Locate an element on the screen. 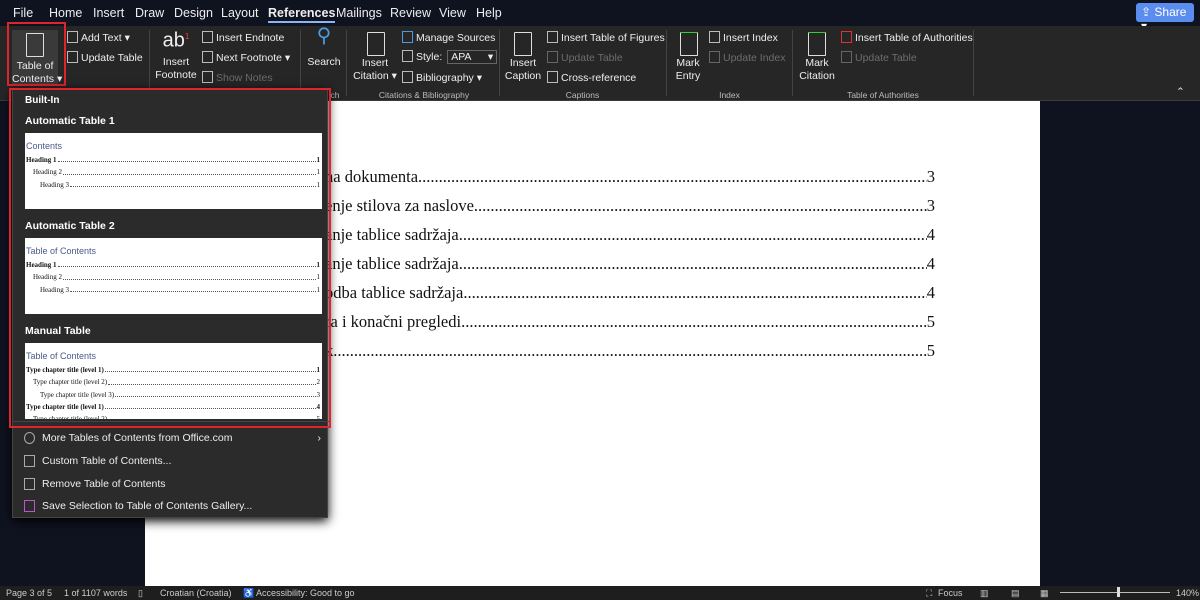  collapse-ribbon-icon: ⌃ is located at coordinates (1180, 92).